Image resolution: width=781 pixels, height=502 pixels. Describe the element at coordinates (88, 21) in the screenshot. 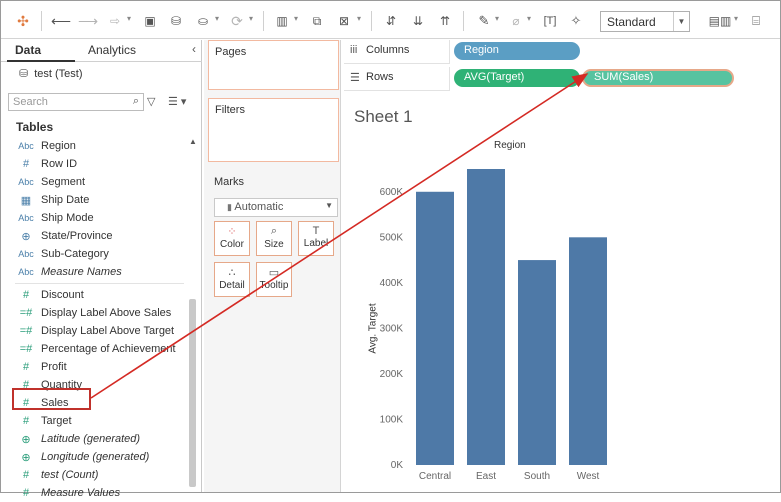

I see `forward-icon: ⟶` at that location.